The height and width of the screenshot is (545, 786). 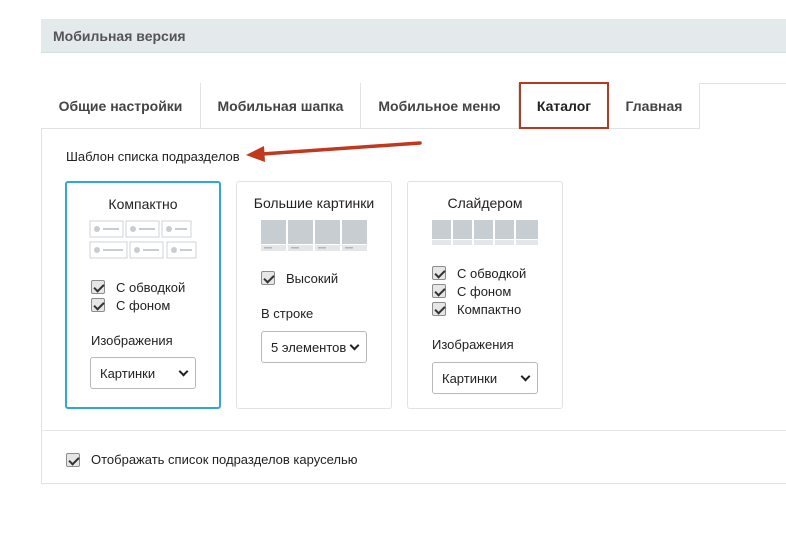 What do you see at coordinates (440, 106) in the screenshot?
I see `tab-mobile-menu: Мобильное меню` at bounding box center [440, 106].